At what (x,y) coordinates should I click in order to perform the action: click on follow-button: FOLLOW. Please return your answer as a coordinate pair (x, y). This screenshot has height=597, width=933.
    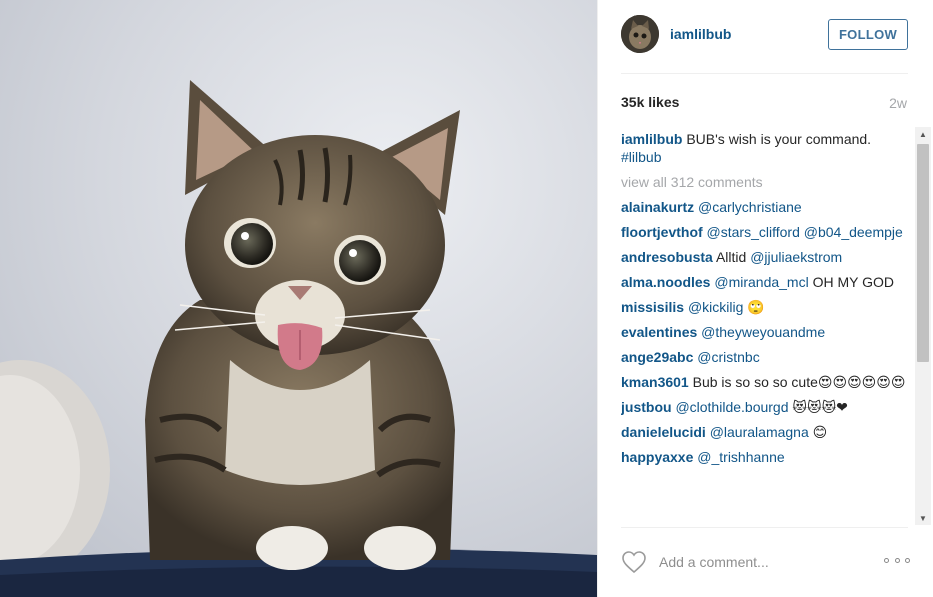
    Looking at the image, I should click on (868, 34).